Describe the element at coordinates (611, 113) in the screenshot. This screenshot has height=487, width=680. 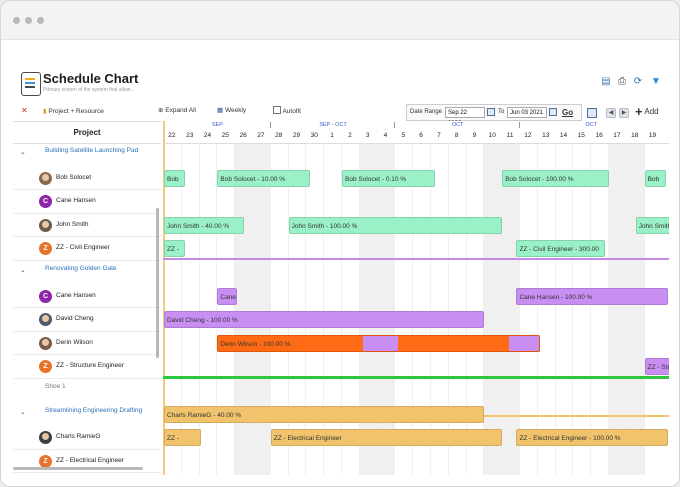
I see `prev-button: ◀` at that location.